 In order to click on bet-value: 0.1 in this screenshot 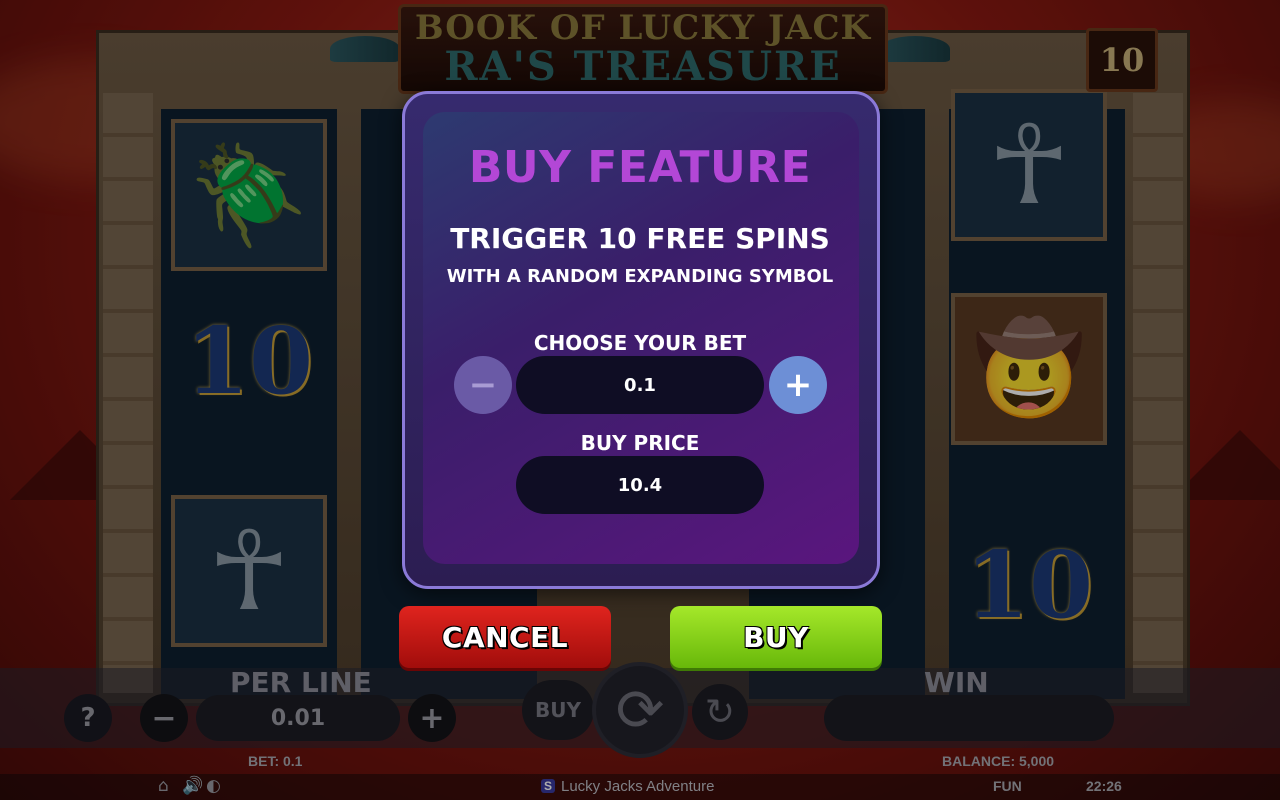, I will do `click(640, 385)`.